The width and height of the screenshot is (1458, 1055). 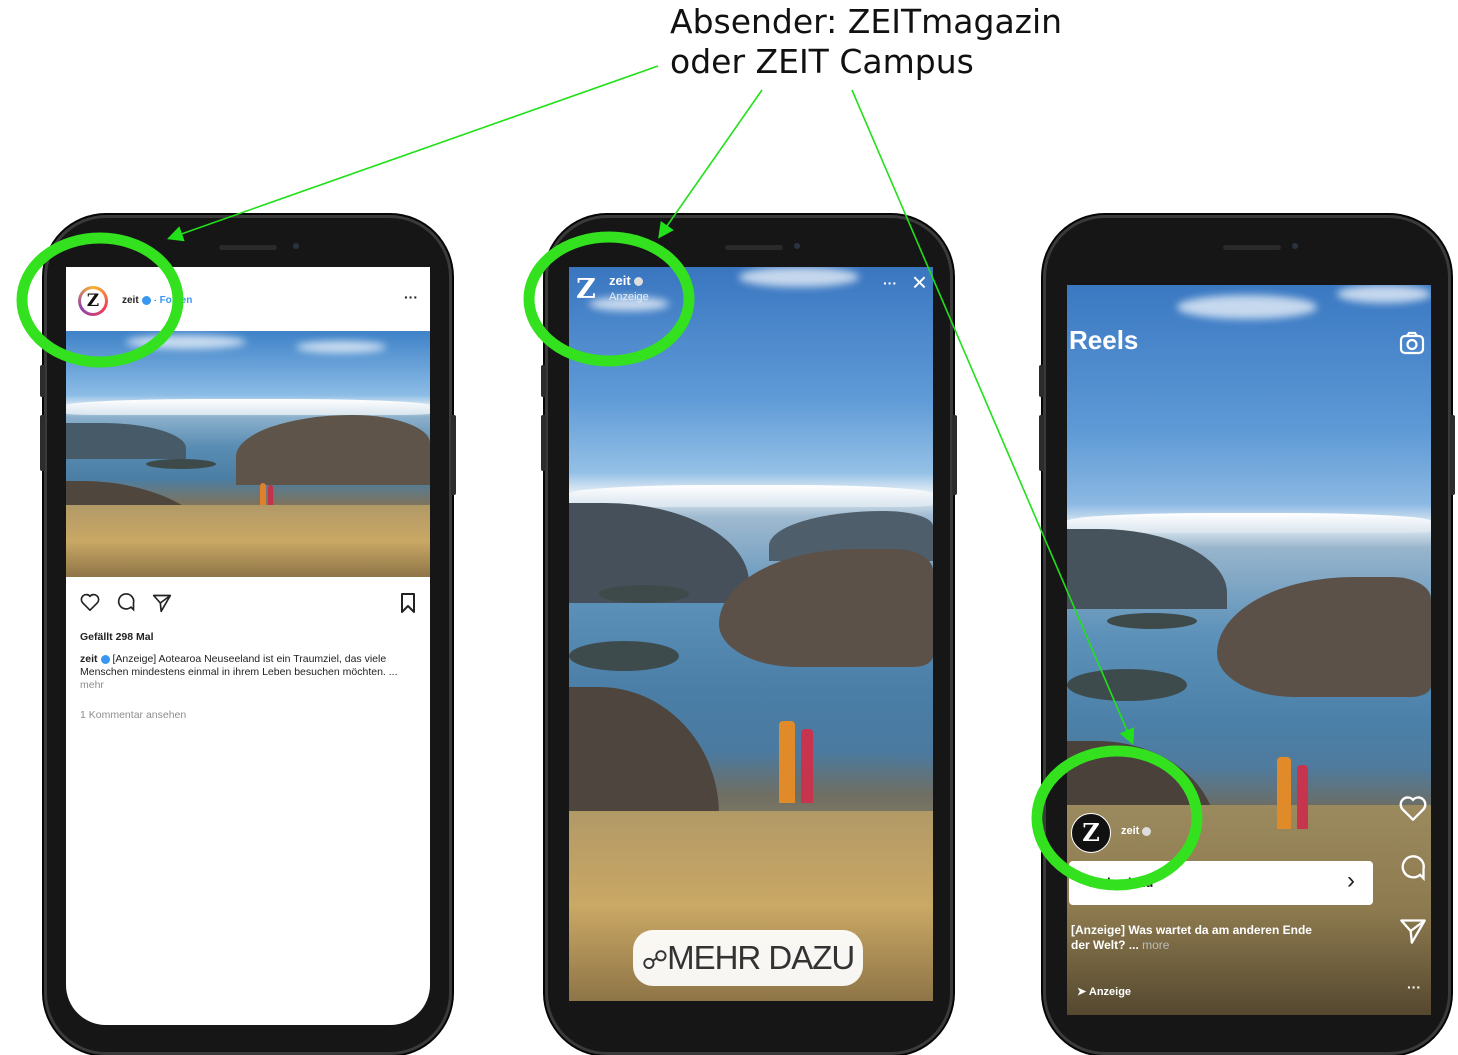 What do you see at coordinates (1121, 882) in the screenshot?
I see `mehr-dazu-label: Mehr dazu` at bounding box center [1121, 882].